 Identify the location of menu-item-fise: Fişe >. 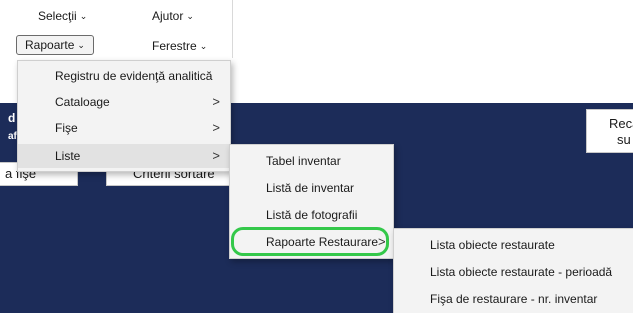
(124, 128).